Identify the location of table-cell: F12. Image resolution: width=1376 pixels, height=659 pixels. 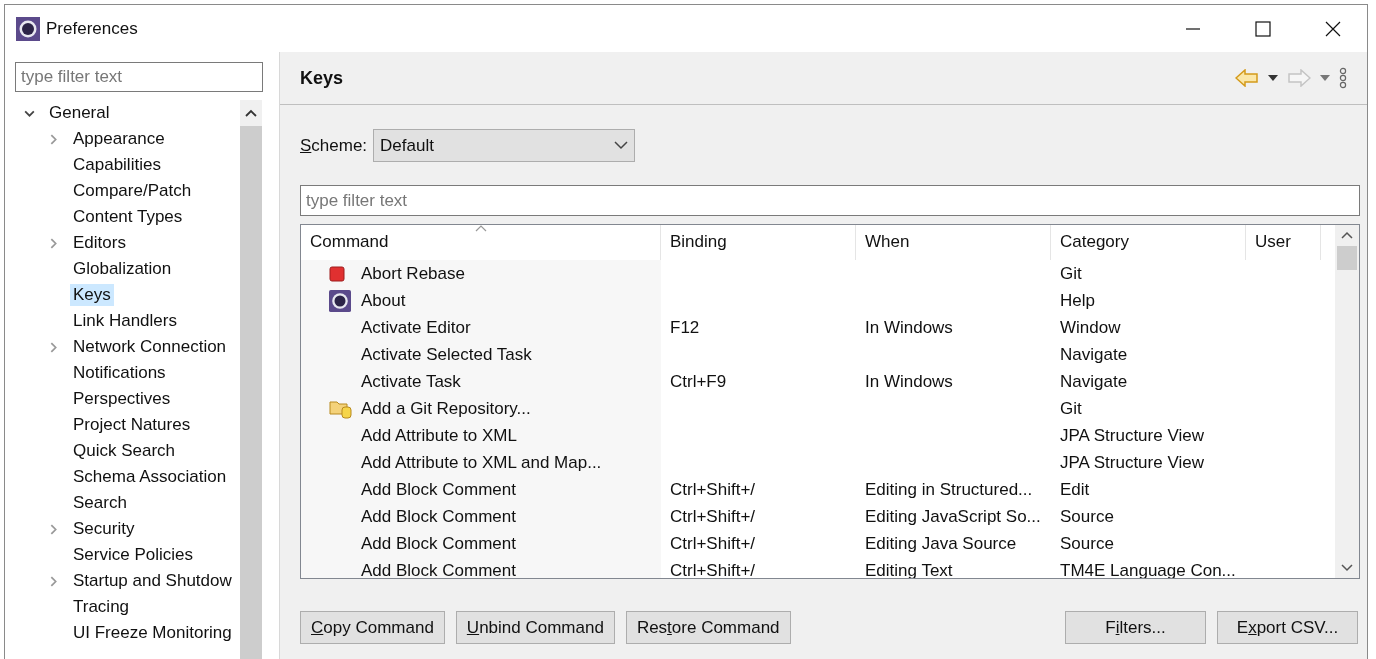
(685, 327).